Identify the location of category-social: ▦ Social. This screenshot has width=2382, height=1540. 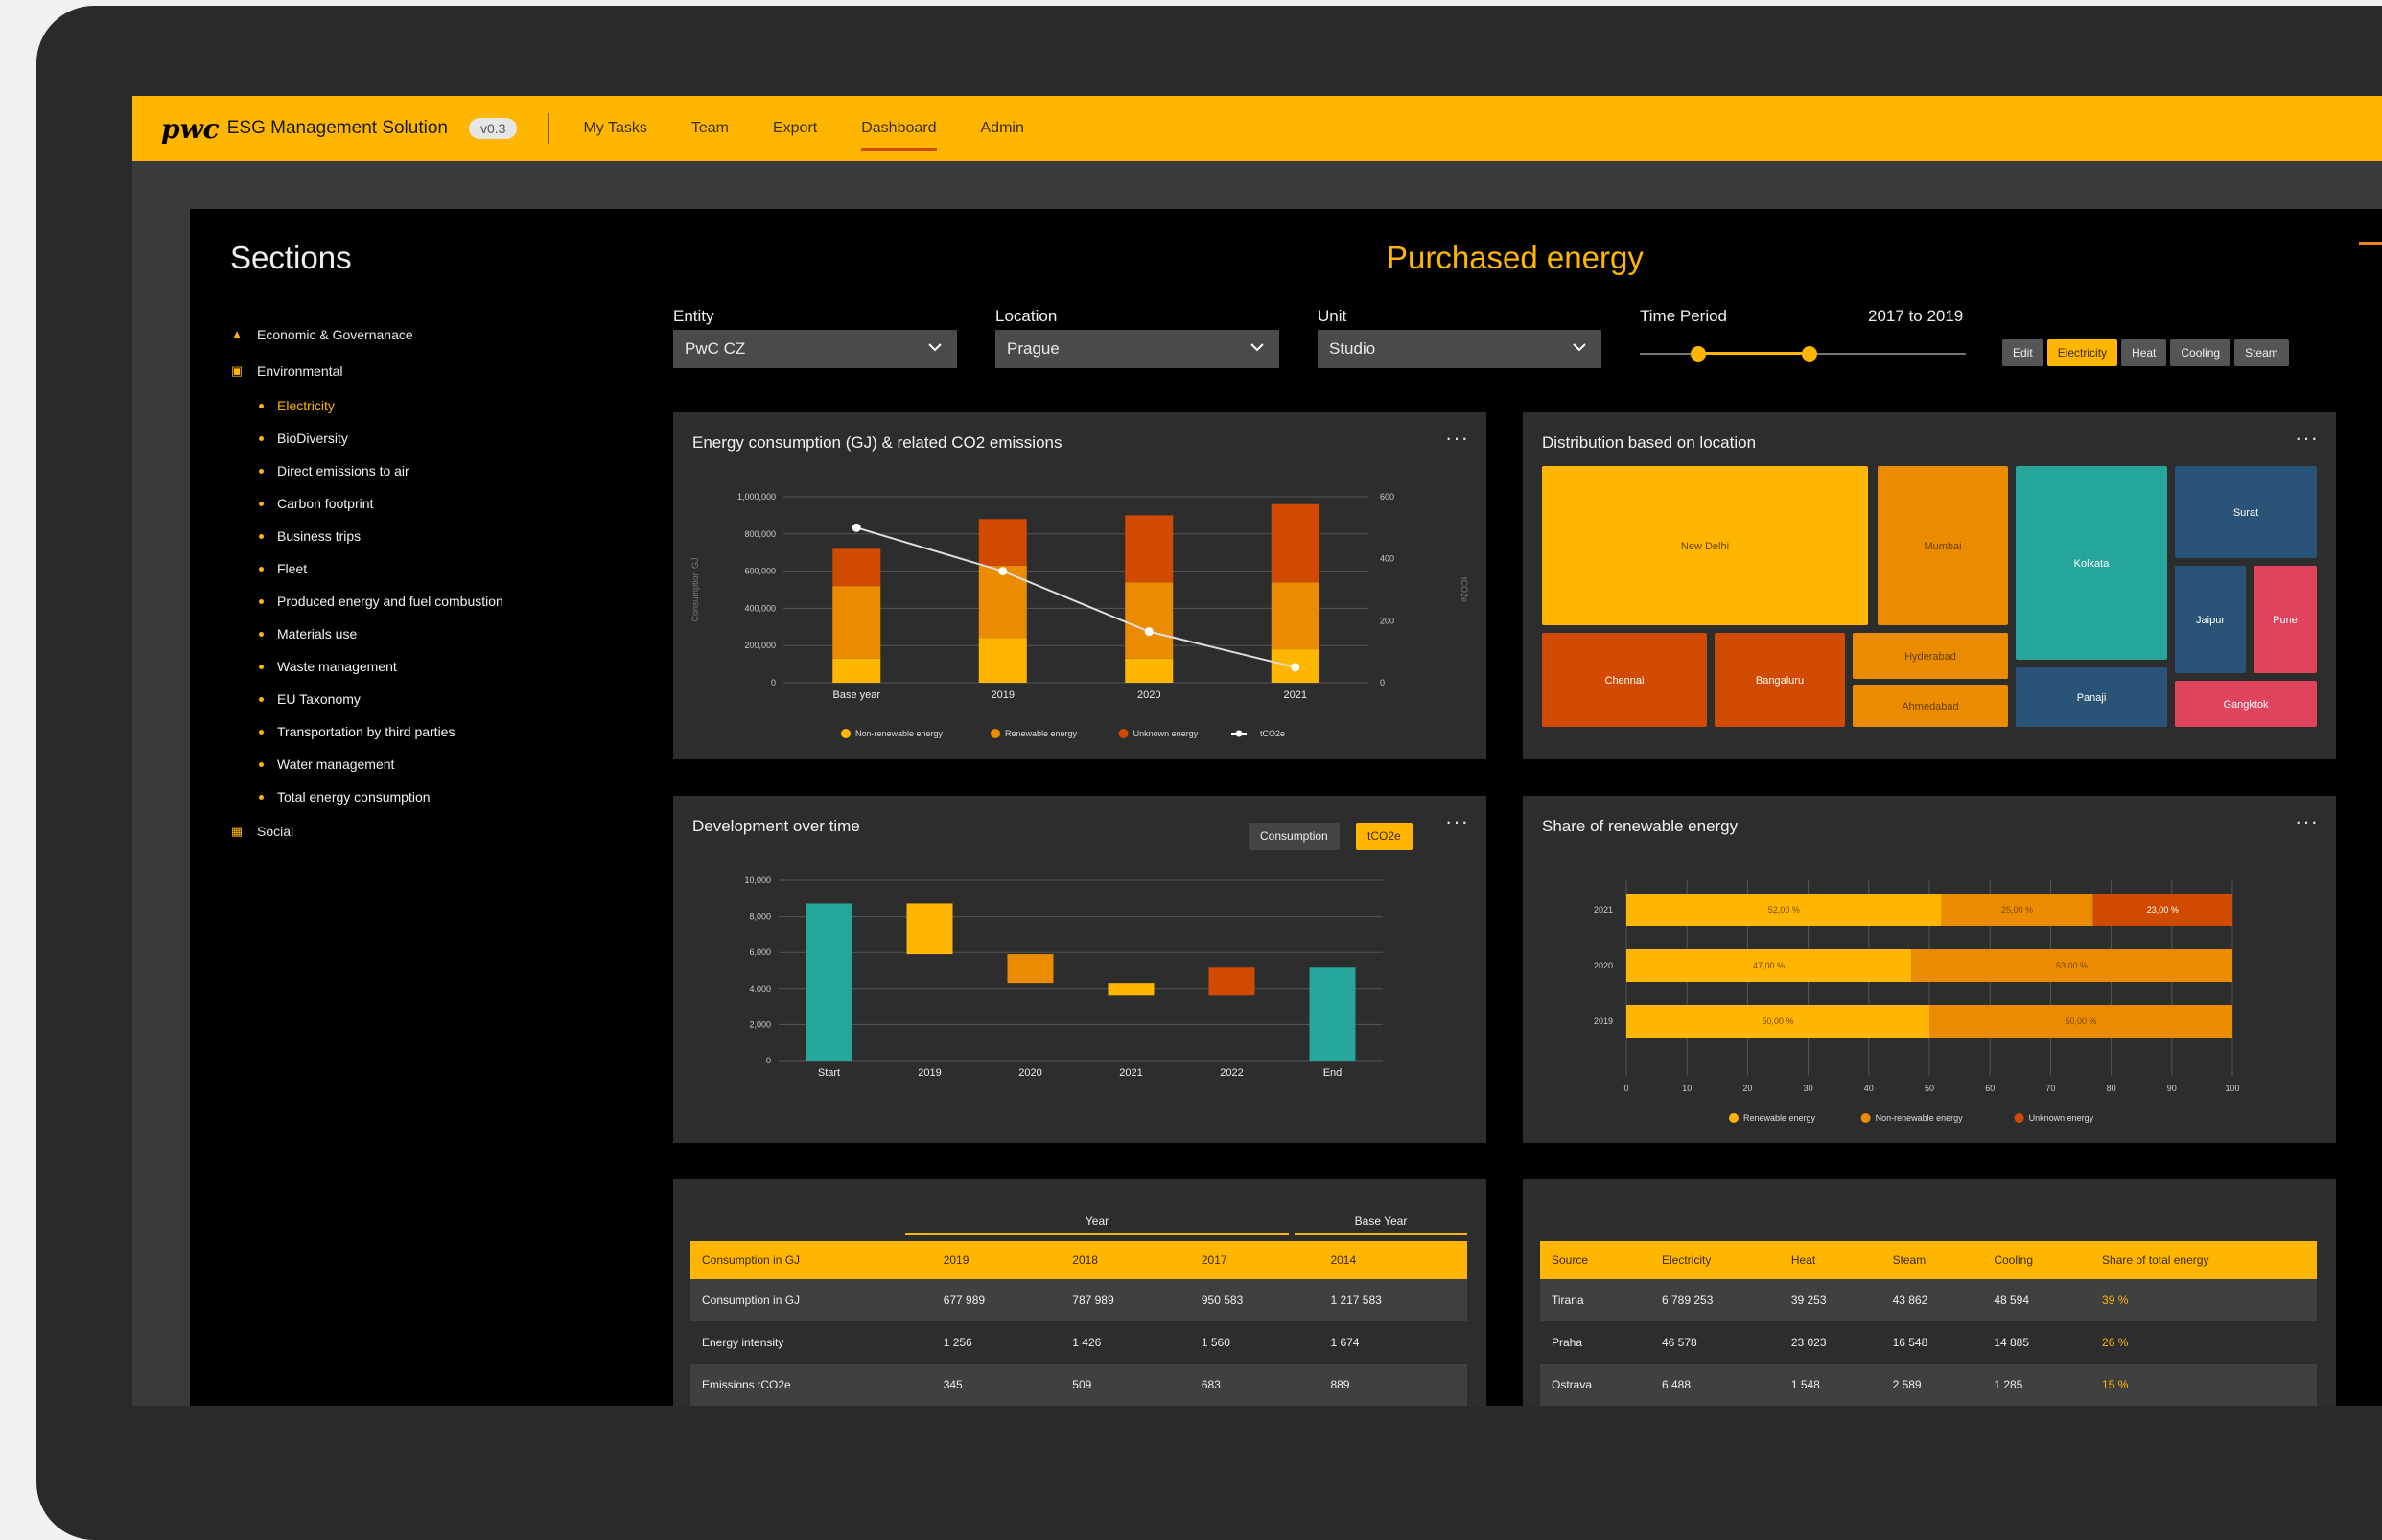
(431, 831).